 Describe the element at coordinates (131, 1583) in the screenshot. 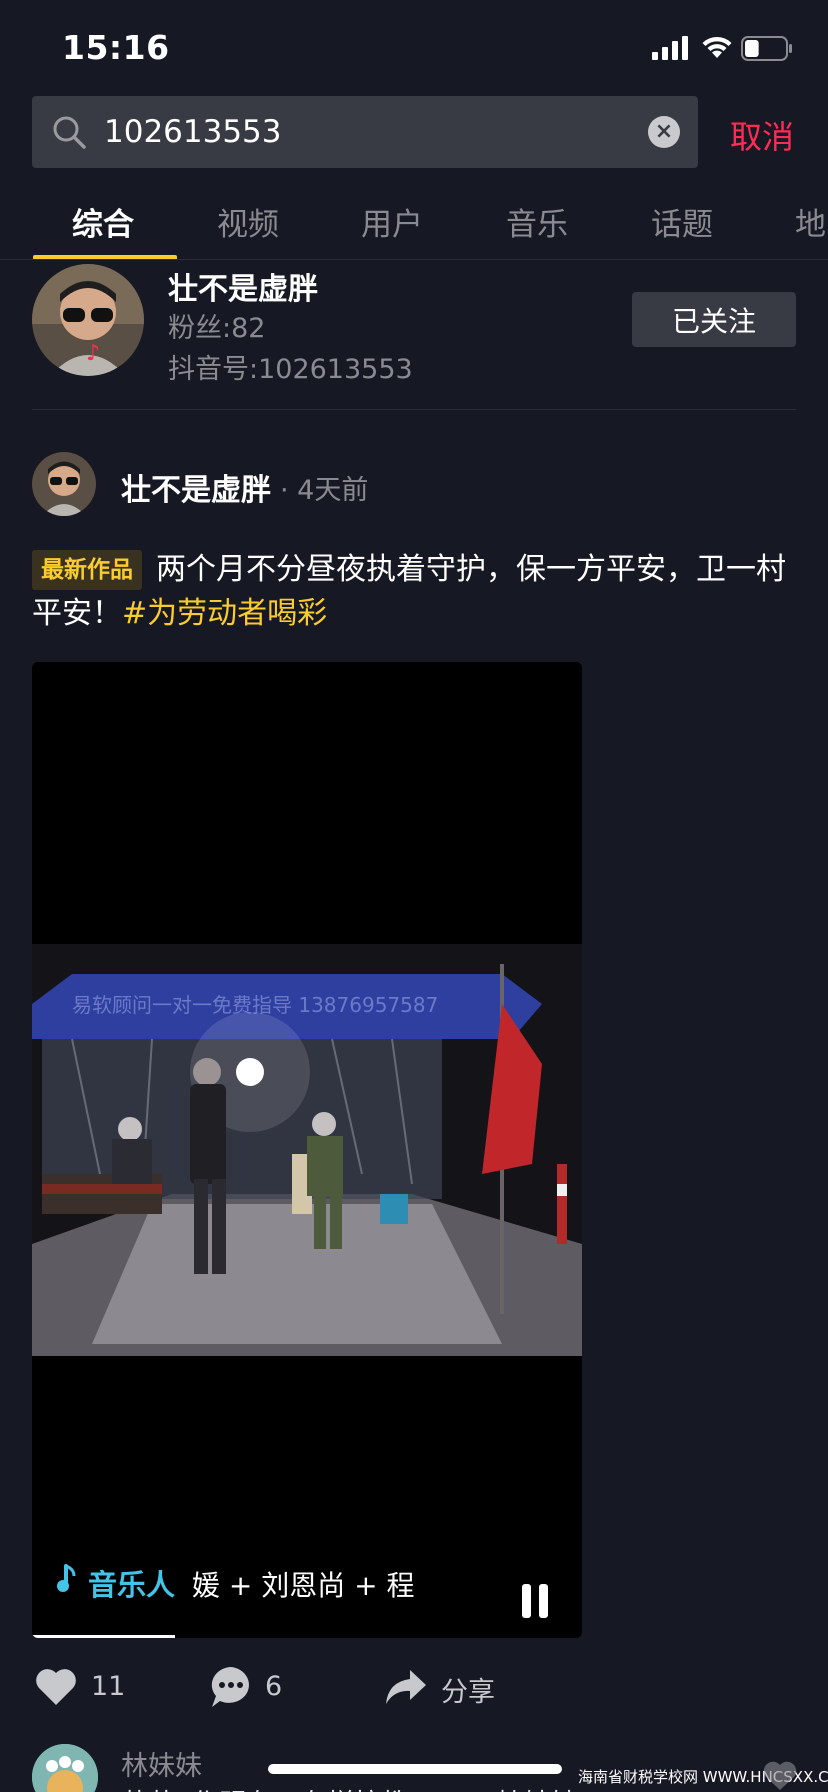

I see `music-label: 音乐人` at that location.